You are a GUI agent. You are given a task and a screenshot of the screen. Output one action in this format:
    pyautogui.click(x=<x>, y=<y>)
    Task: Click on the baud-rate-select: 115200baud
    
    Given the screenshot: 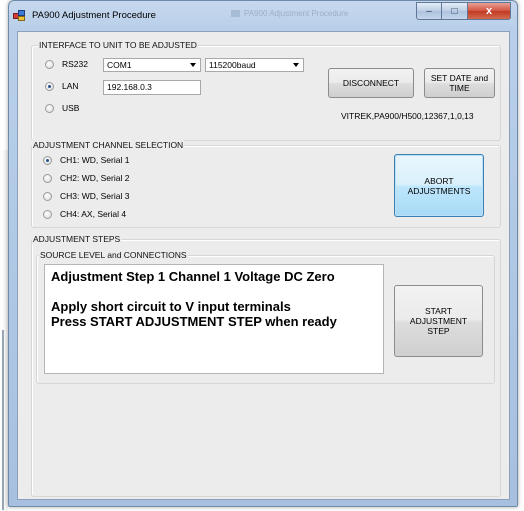 What is the action you would take?
    pyautogui.click(x=254, y=65)
    